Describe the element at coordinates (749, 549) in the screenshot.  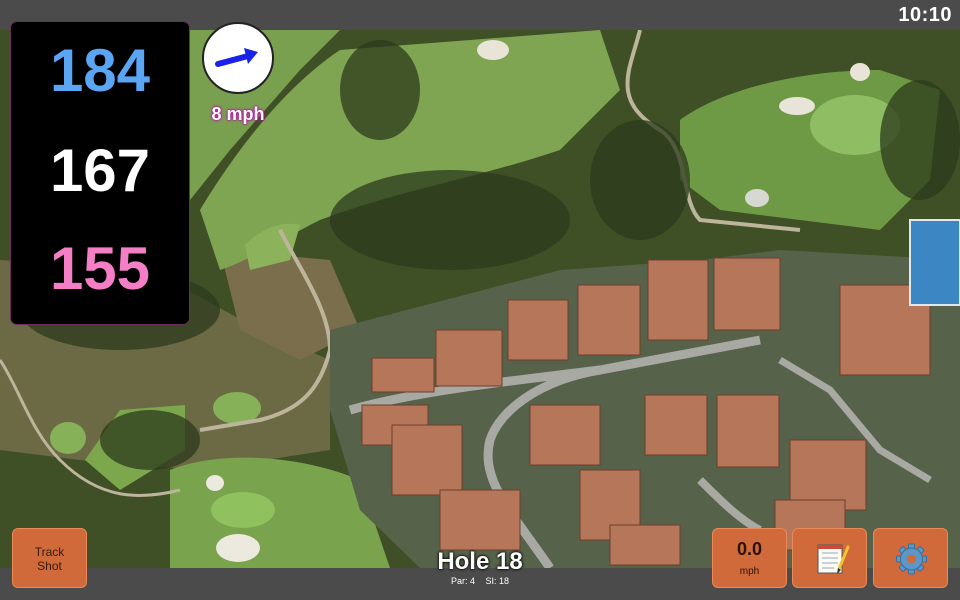
I see `speed-value: 0.0` at that location.